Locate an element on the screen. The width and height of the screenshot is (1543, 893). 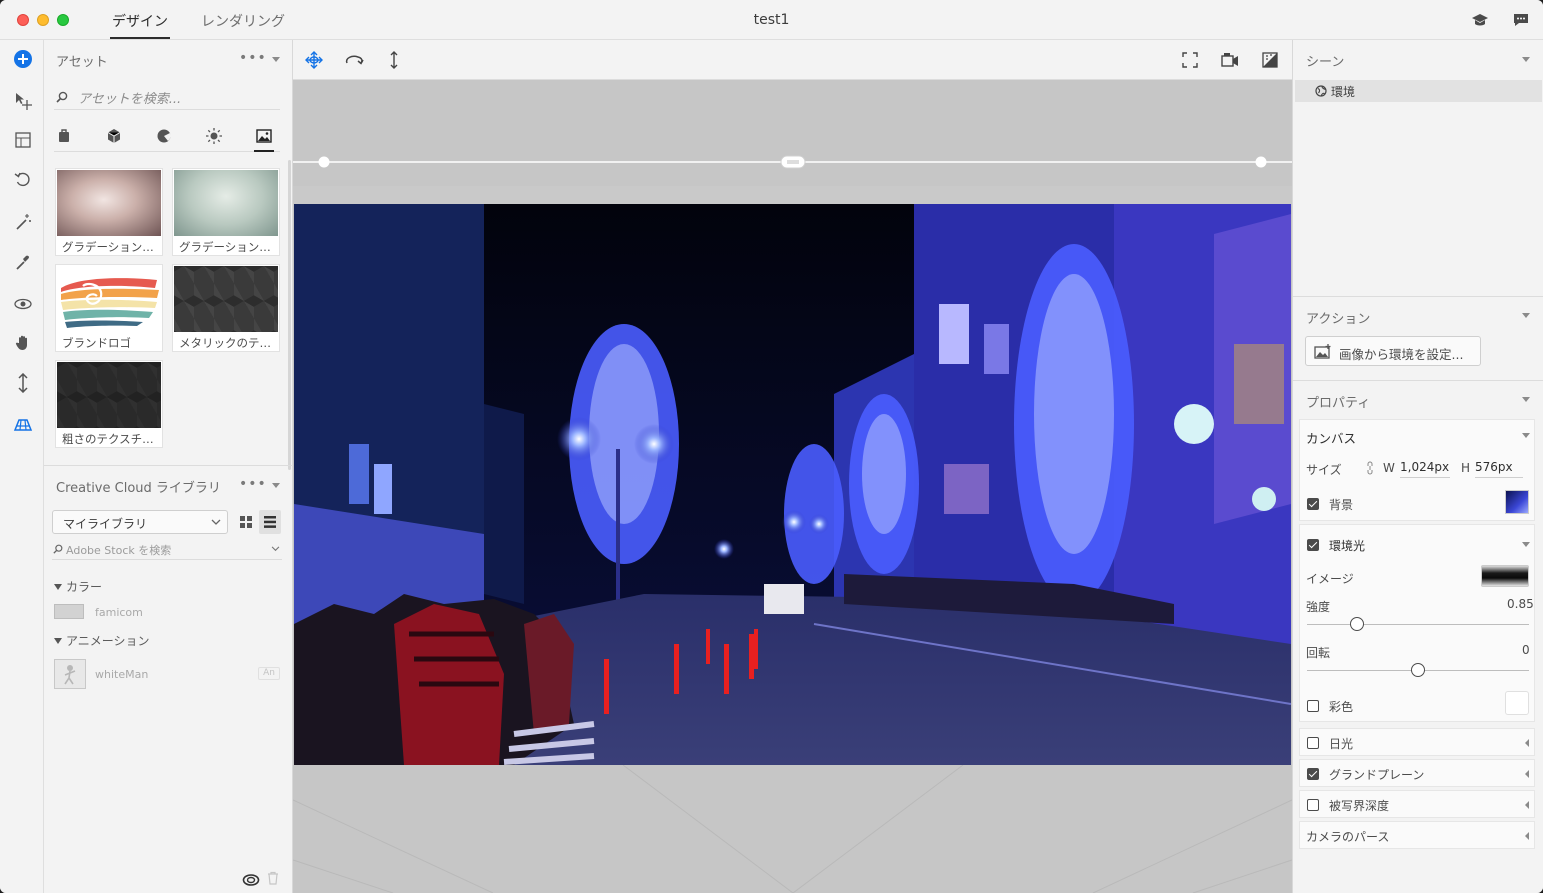
brand-logo-thumbnail is located at coordinates (109, 299).